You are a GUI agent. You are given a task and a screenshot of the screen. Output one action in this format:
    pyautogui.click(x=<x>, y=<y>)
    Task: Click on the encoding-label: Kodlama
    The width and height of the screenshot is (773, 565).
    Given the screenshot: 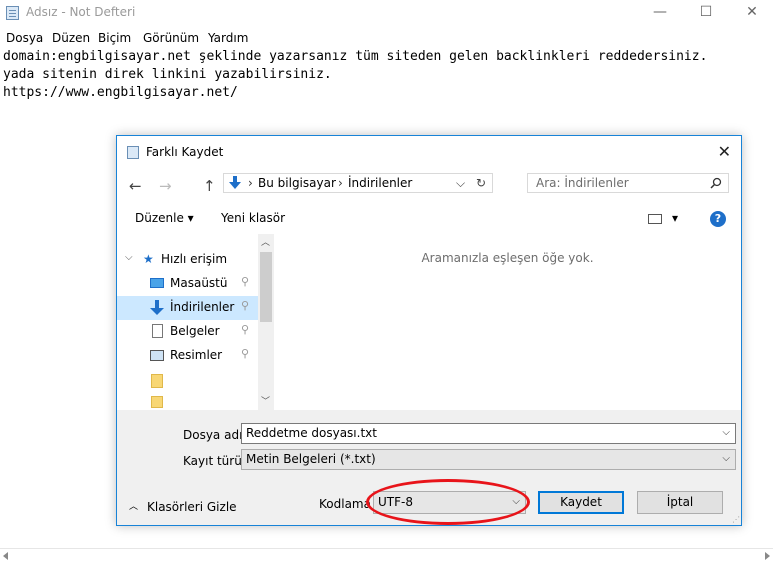 What is the action you would take?
    pyautogui.click(x=345, y=504)
    